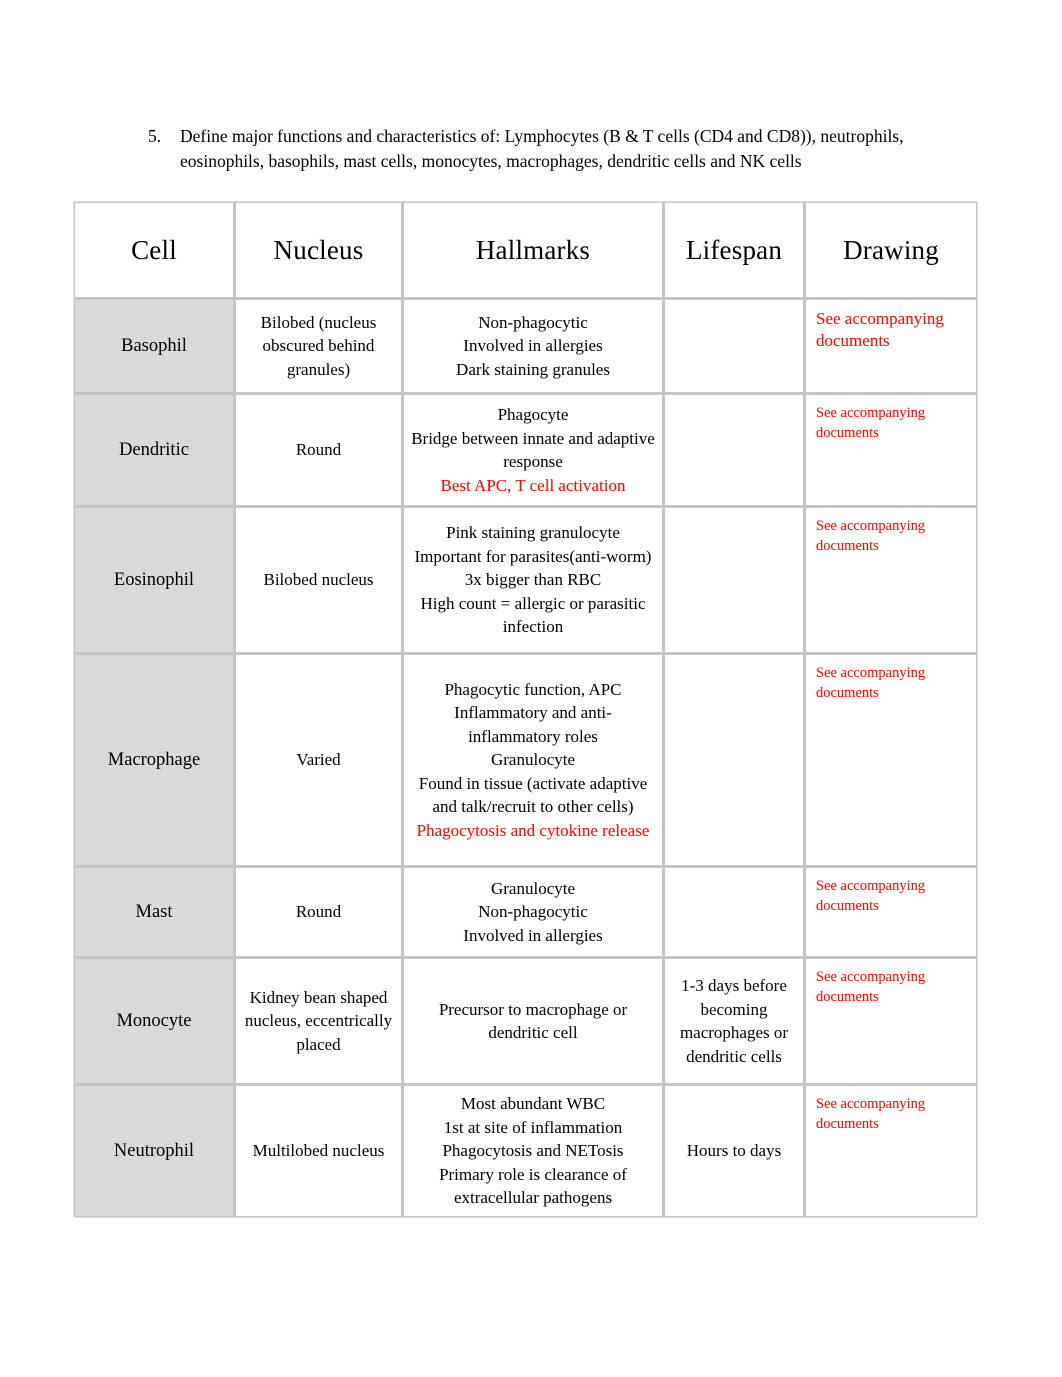  Describe the element at coordinates (533, 1103) in the screenshot. I see `hallmark-line: Most abundant WBC` at that location.